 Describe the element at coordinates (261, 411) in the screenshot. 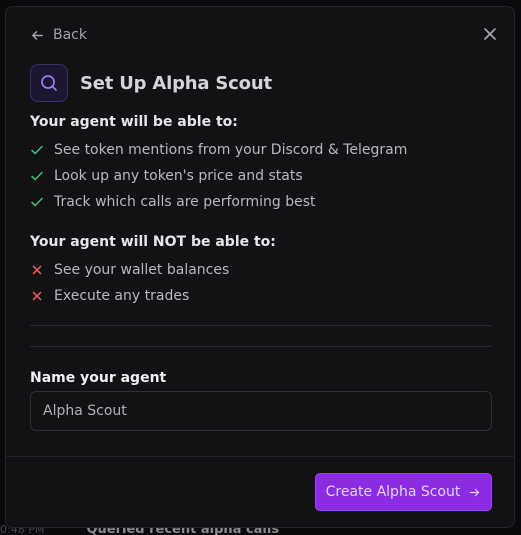

I see `agent-name-input` at that location.